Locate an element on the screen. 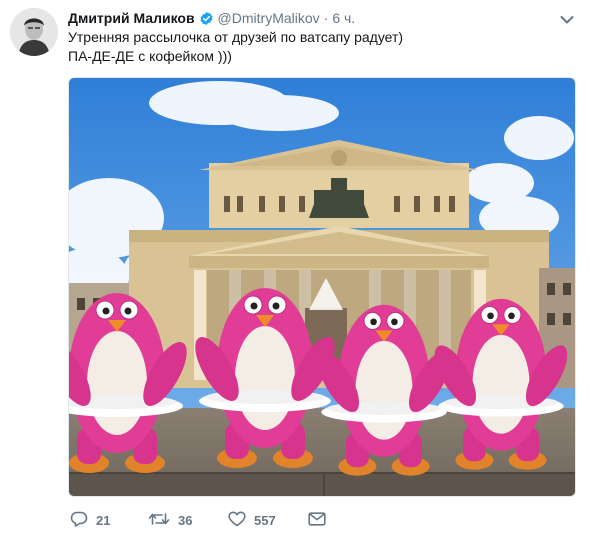 The image size is (590, 542). like-count: 557 is located at coordinates (265, 520).